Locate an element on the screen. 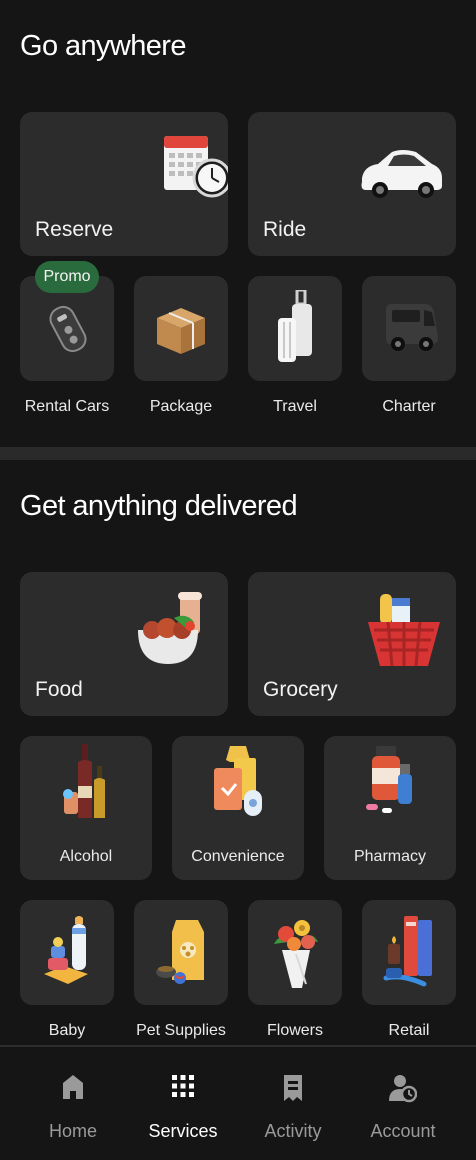 The height and width of the screenshot is (1160, 476). flower-bouquet-icon is located at coordinates (296, 954).